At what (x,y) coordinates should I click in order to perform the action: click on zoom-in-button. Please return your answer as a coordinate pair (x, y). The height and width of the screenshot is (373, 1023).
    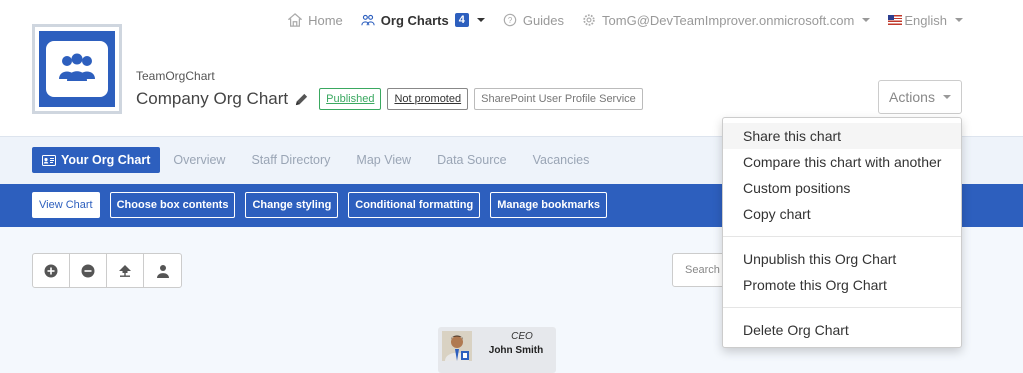
    Looking at the image, I should click on (51, 270).